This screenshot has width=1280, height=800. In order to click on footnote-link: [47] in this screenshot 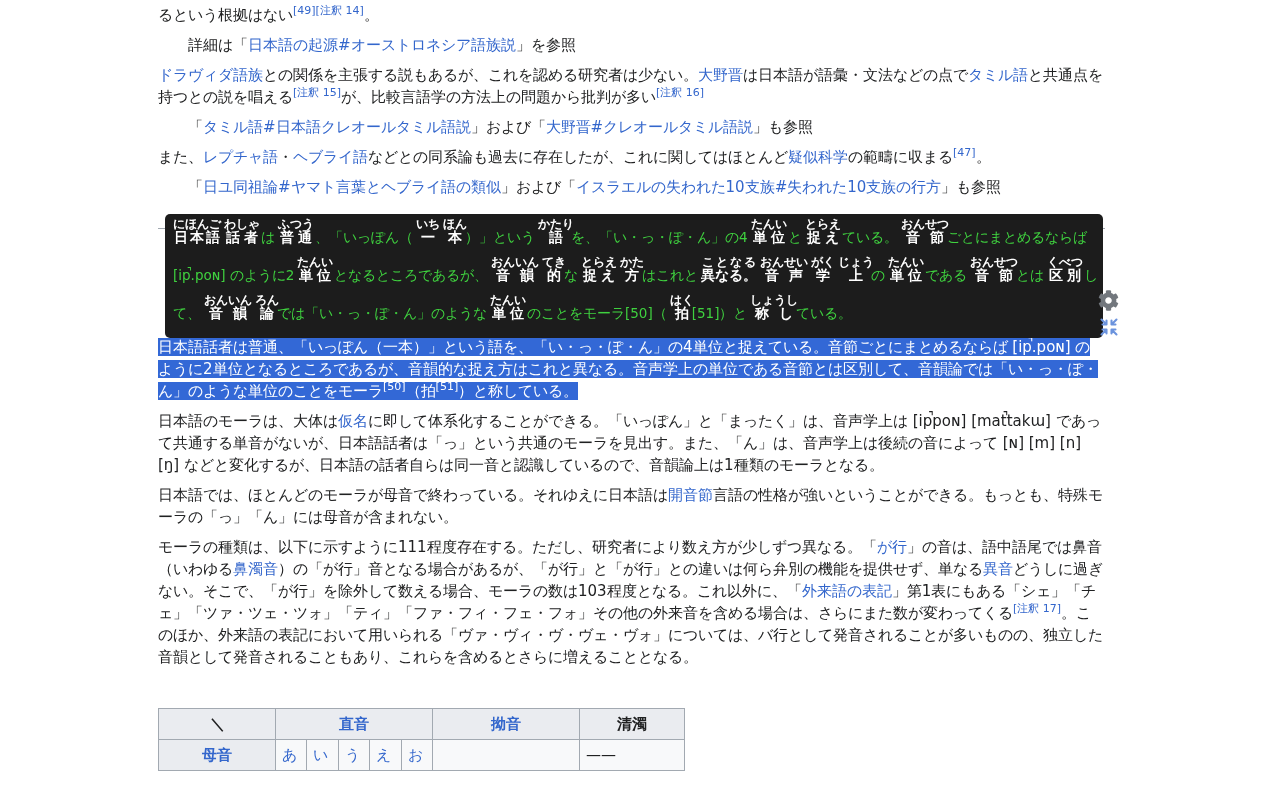, I will do `click(964, 152)`.